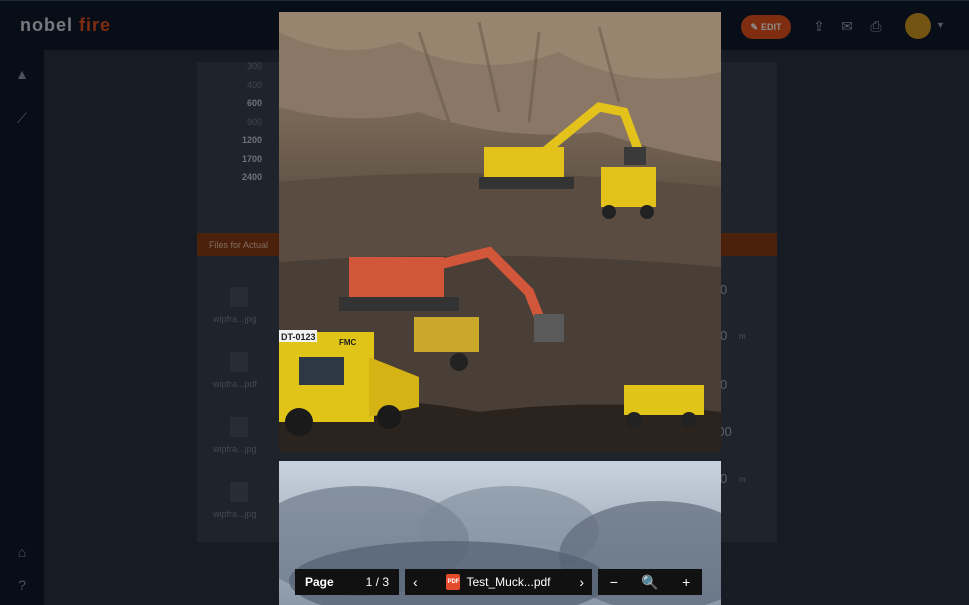 The width and height of the screenshot is (969, 605). What do you see at coordinates (581, 582) in the screenshot?
I see `next-file-button: ›` at bounding box center [581, 582].